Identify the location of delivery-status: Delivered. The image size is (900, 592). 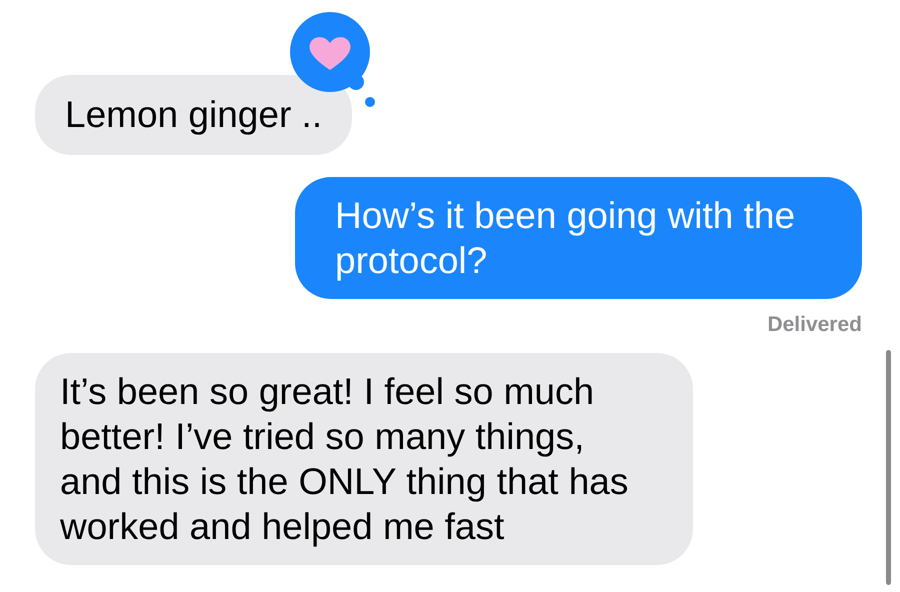
(814, 325).